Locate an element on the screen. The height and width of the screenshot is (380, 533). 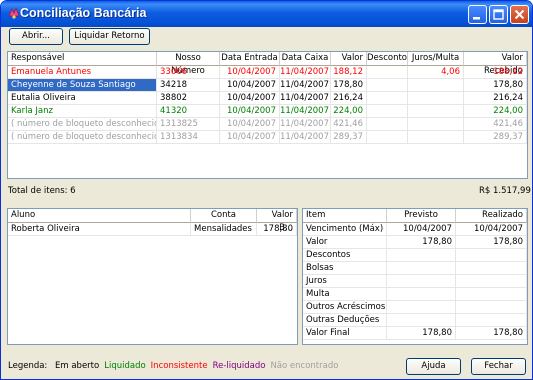
detail-row: Valor Final 178,80 178,80 is located at coordinates (415, 333).